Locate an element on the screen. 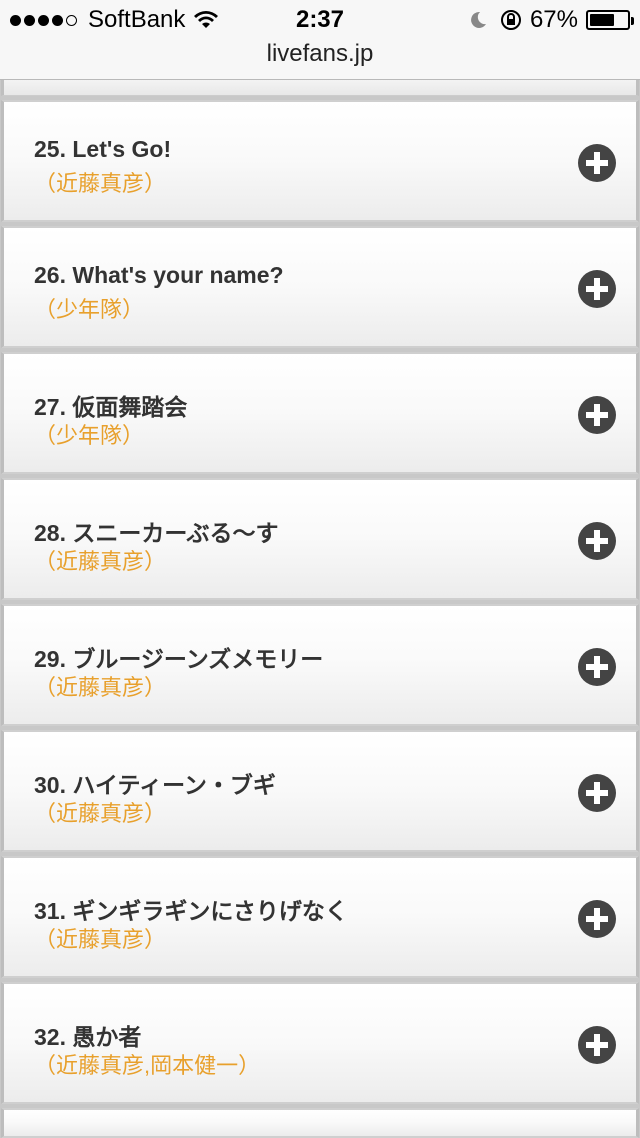  song-title: 31. ギンギラギンにさりげなく is located at coordinates (191, 911).